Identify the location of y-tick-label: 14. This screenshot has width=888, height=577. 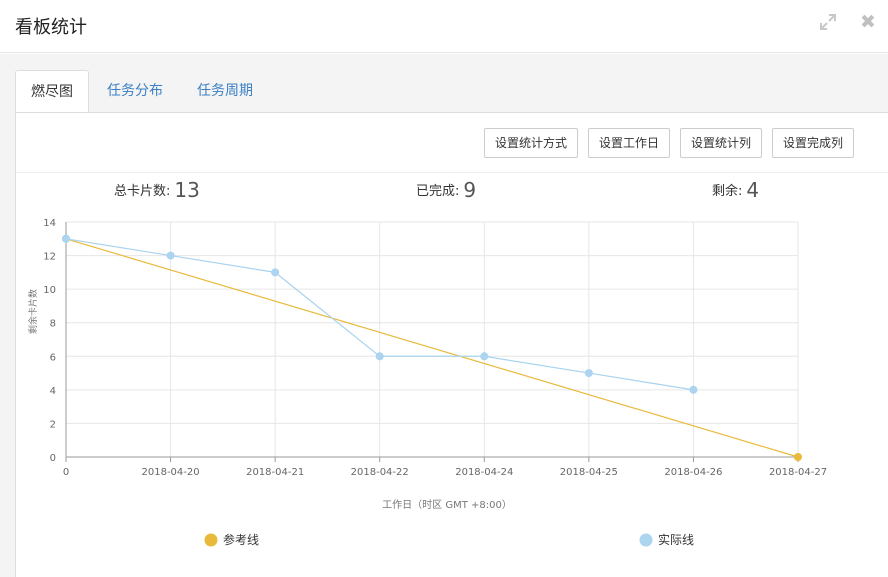
(49, 223).